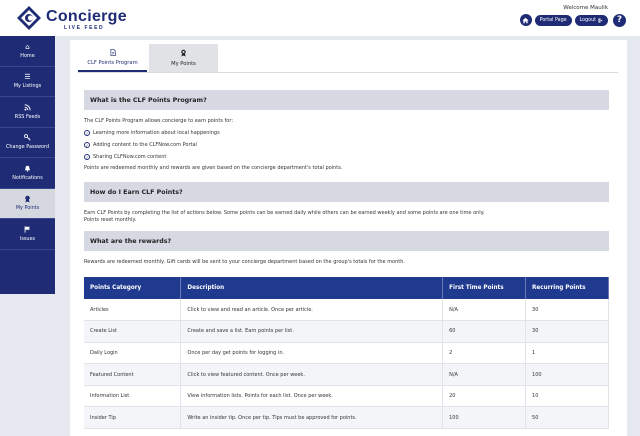 This screenshot has height=436, width=640. I want to click on logout-label: Logout, so click(587, 20).